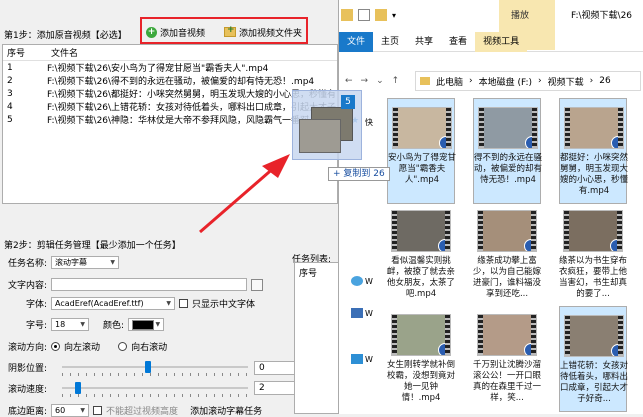 This screenshot has height=417, width=643. Describe the element at coordinates (170, 107) in the screenshot. I see `table-row: 4 F:\视频下载\26\上错花轿：女孩对待低着头，哪料出口成章，引起大才子` at that location.